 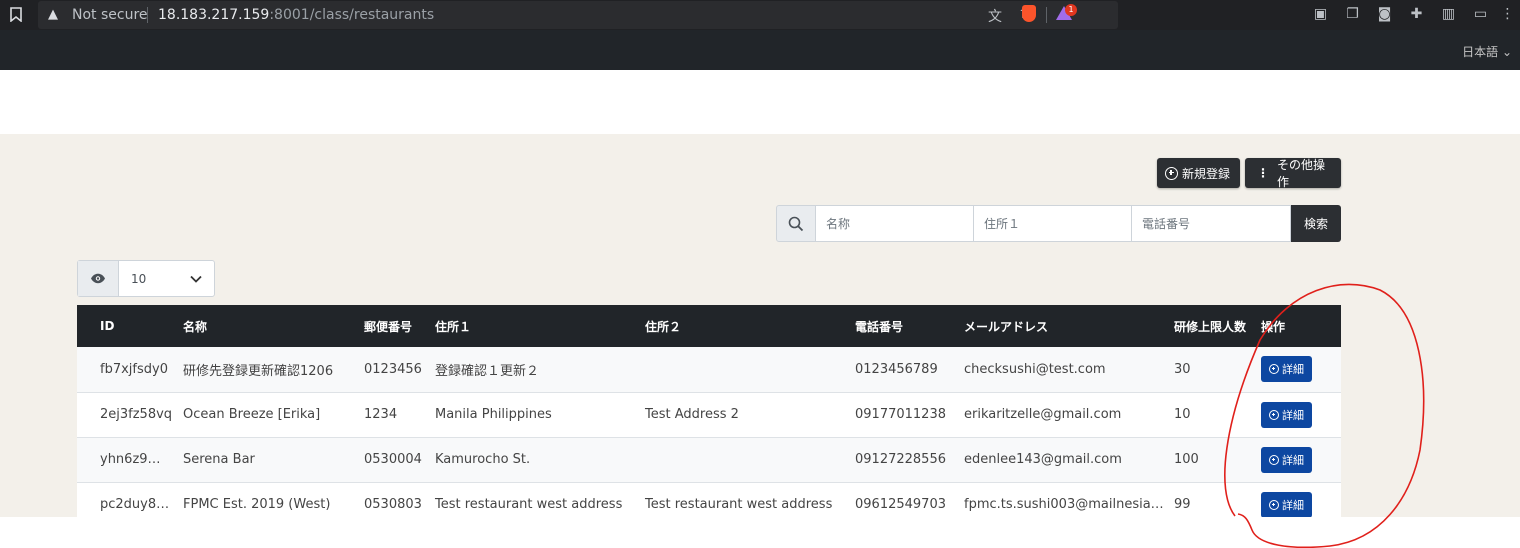 What do you see at coordinates (692, 414) in the screenshot?
I see `cell-address2: Test Address 2` at bounding box center [692, 414].